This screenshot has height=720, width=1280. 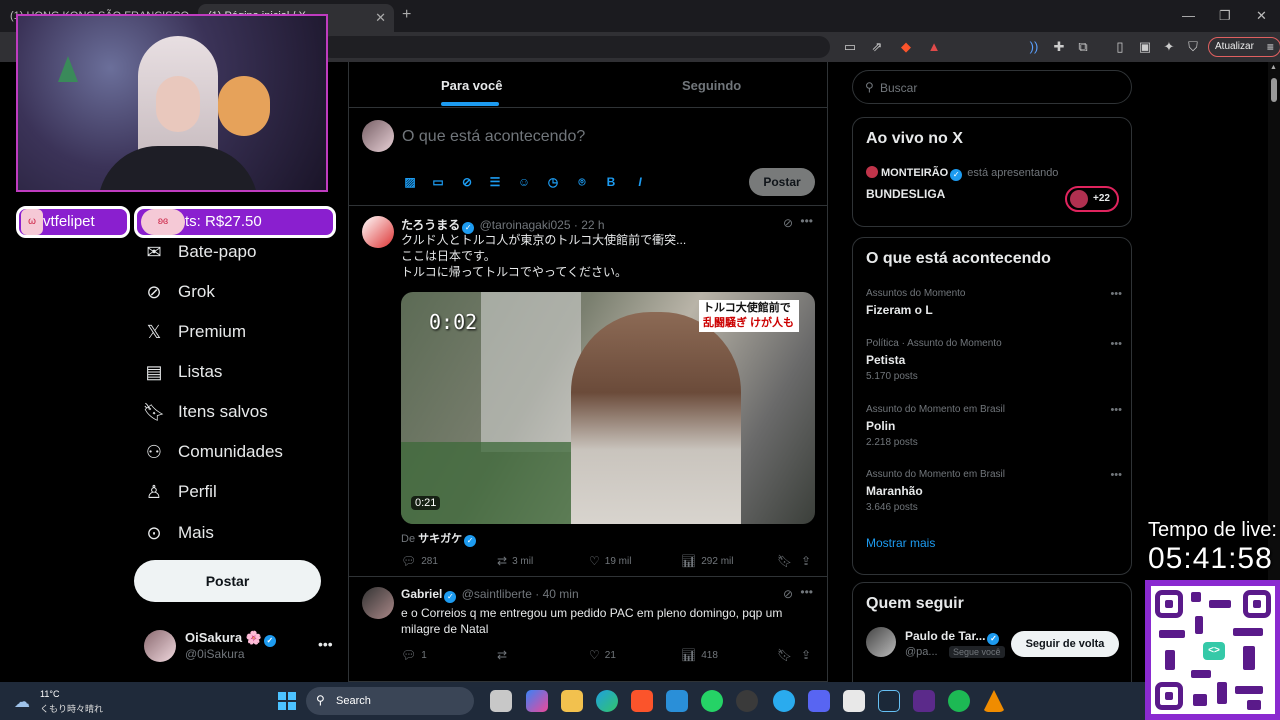 I want to click on discord-icon, so click(x=819, y=701).